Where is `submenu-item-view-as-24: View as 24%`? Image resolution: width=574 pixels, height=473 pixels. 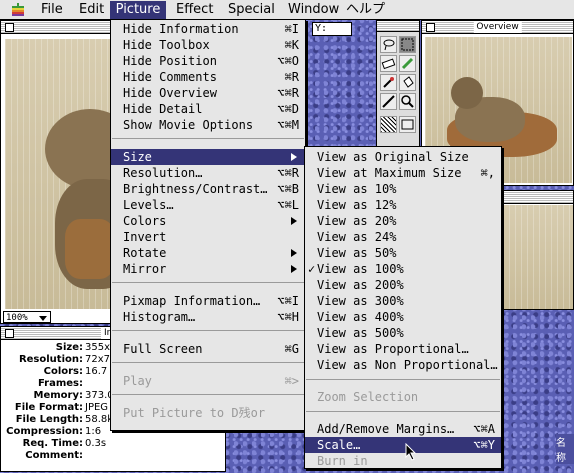 submenu-item-view-as-24: View as 24% is located at coordinates (403, 237).